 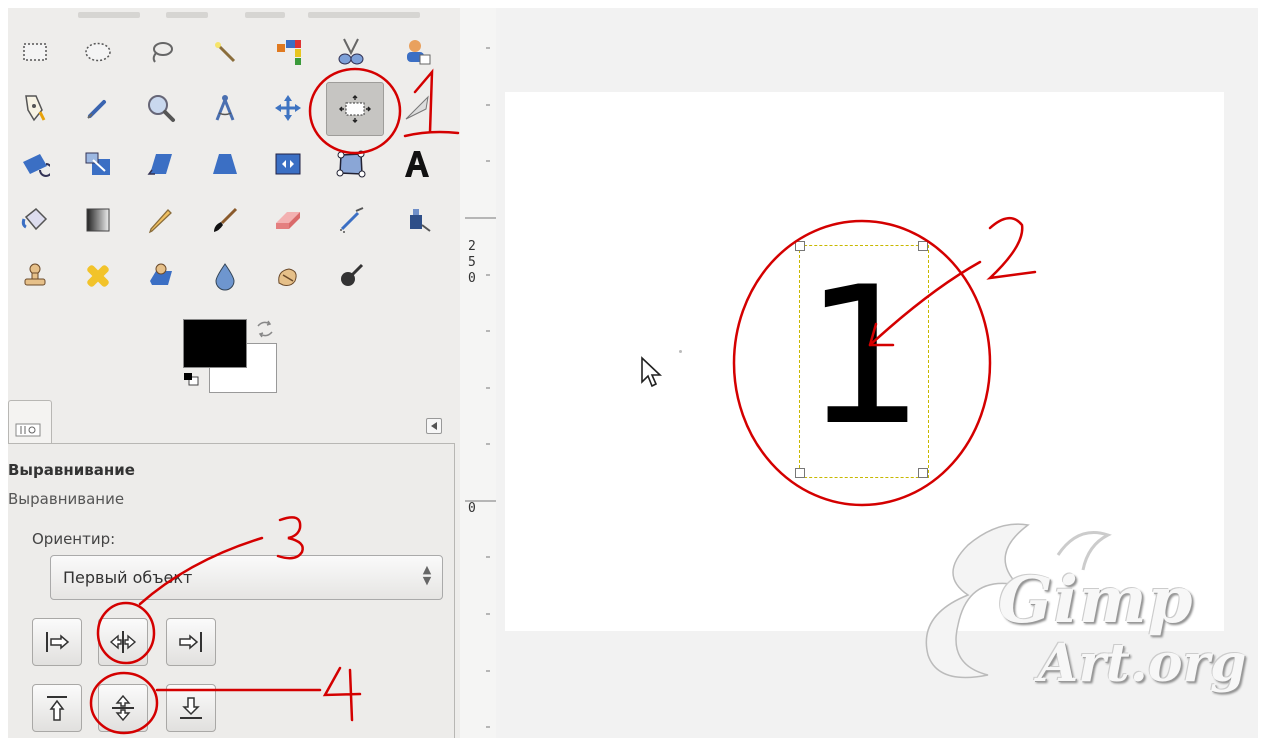 I want to click on ruler-label: 2, so click(x=472, y=246).